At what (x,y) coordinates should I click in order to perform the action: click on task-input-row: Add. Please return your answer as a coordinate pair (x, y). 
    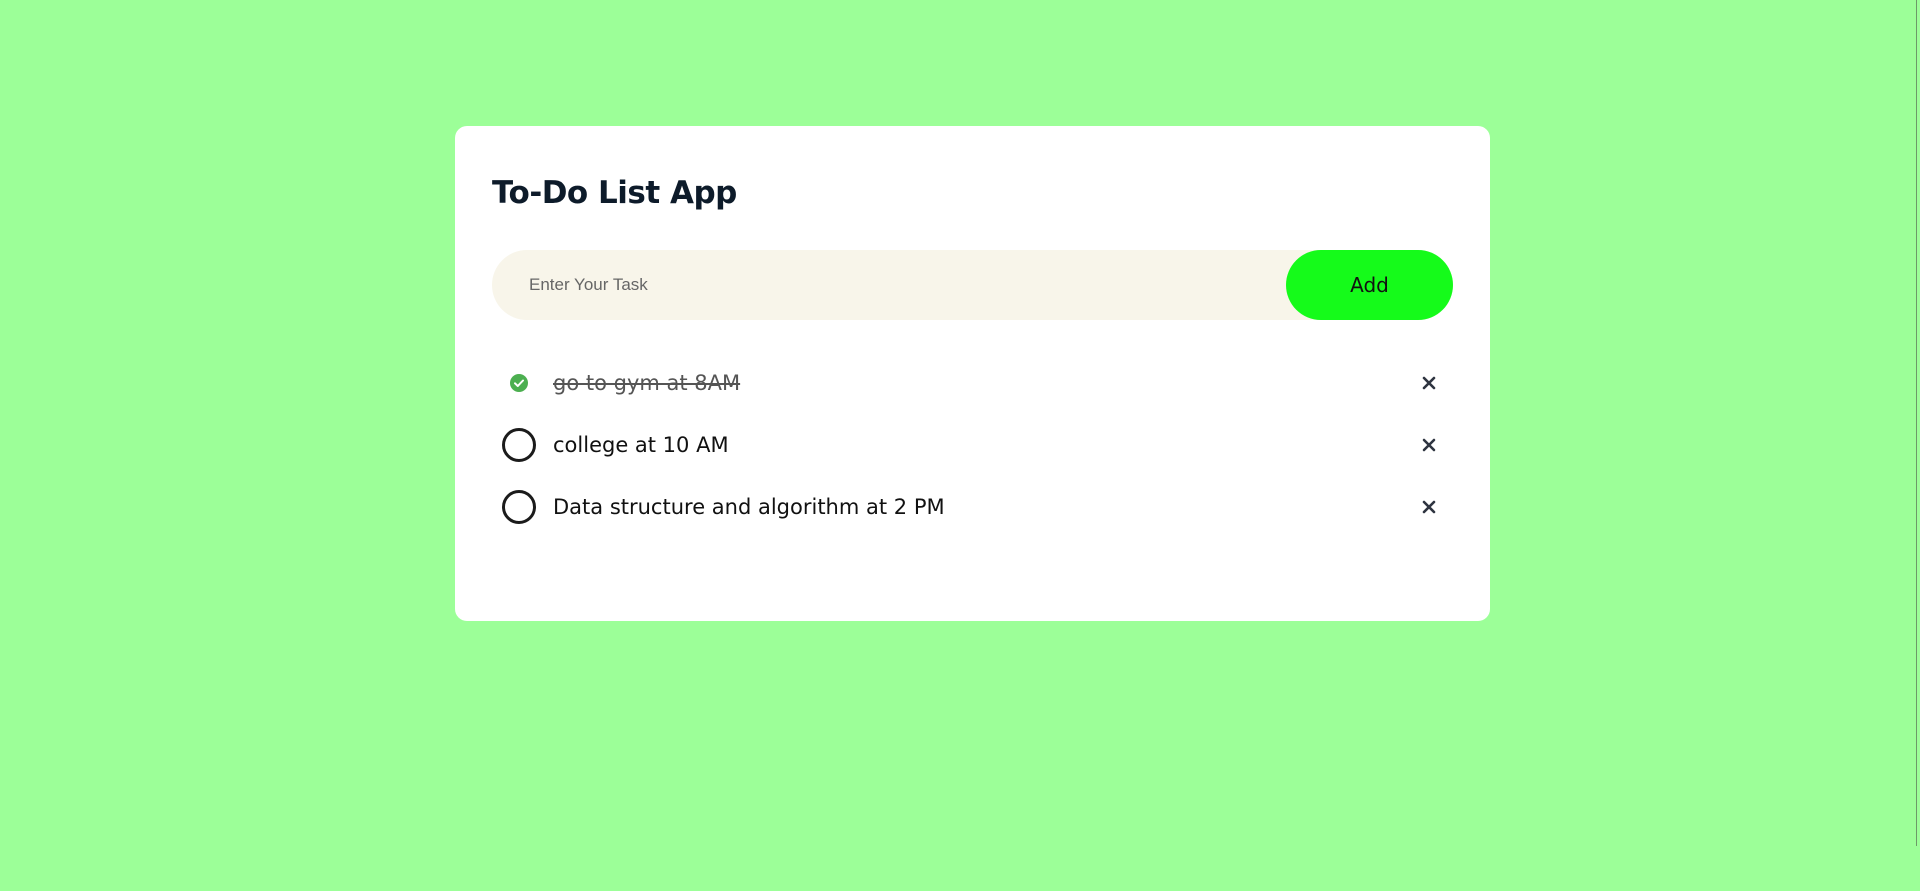
    Looking at the image, I should click on (972, 285).